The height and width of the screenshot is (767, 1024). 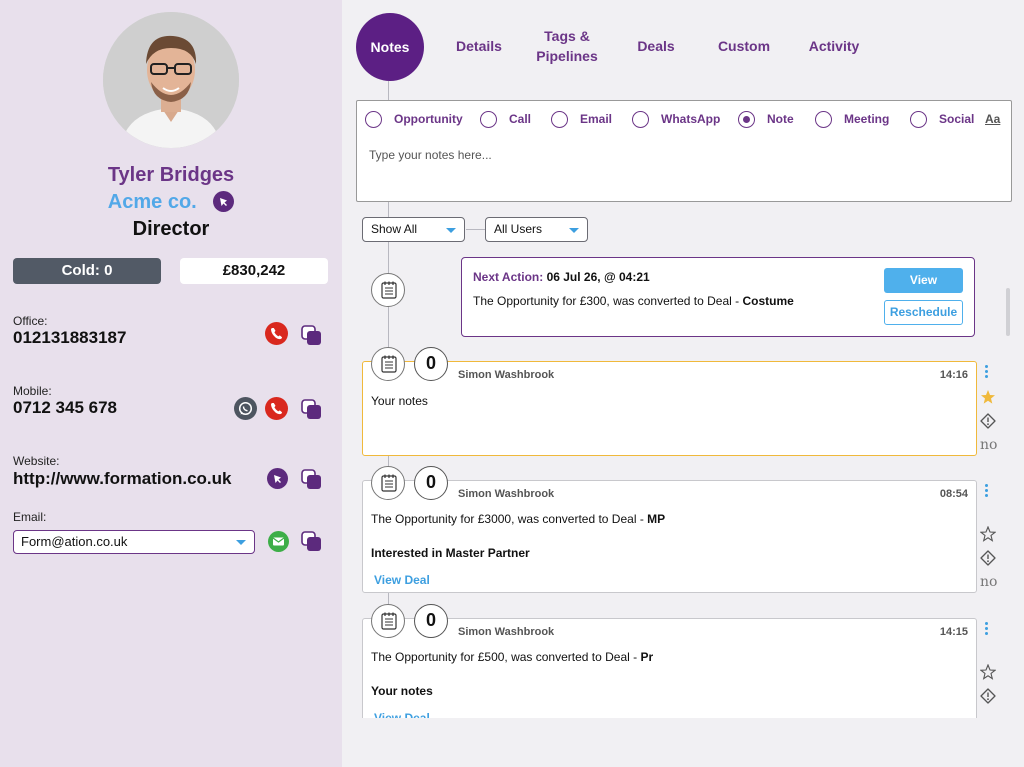 What do you see at coordinates (402, 691) in the screenshot?
I see `note-subtext: Your notes` at bounding box center [402, 691].